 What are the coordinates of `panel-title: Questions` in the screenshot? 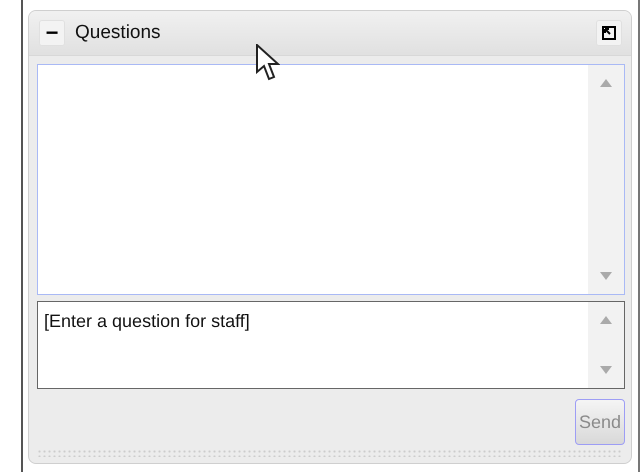 It's located at (118, 33).